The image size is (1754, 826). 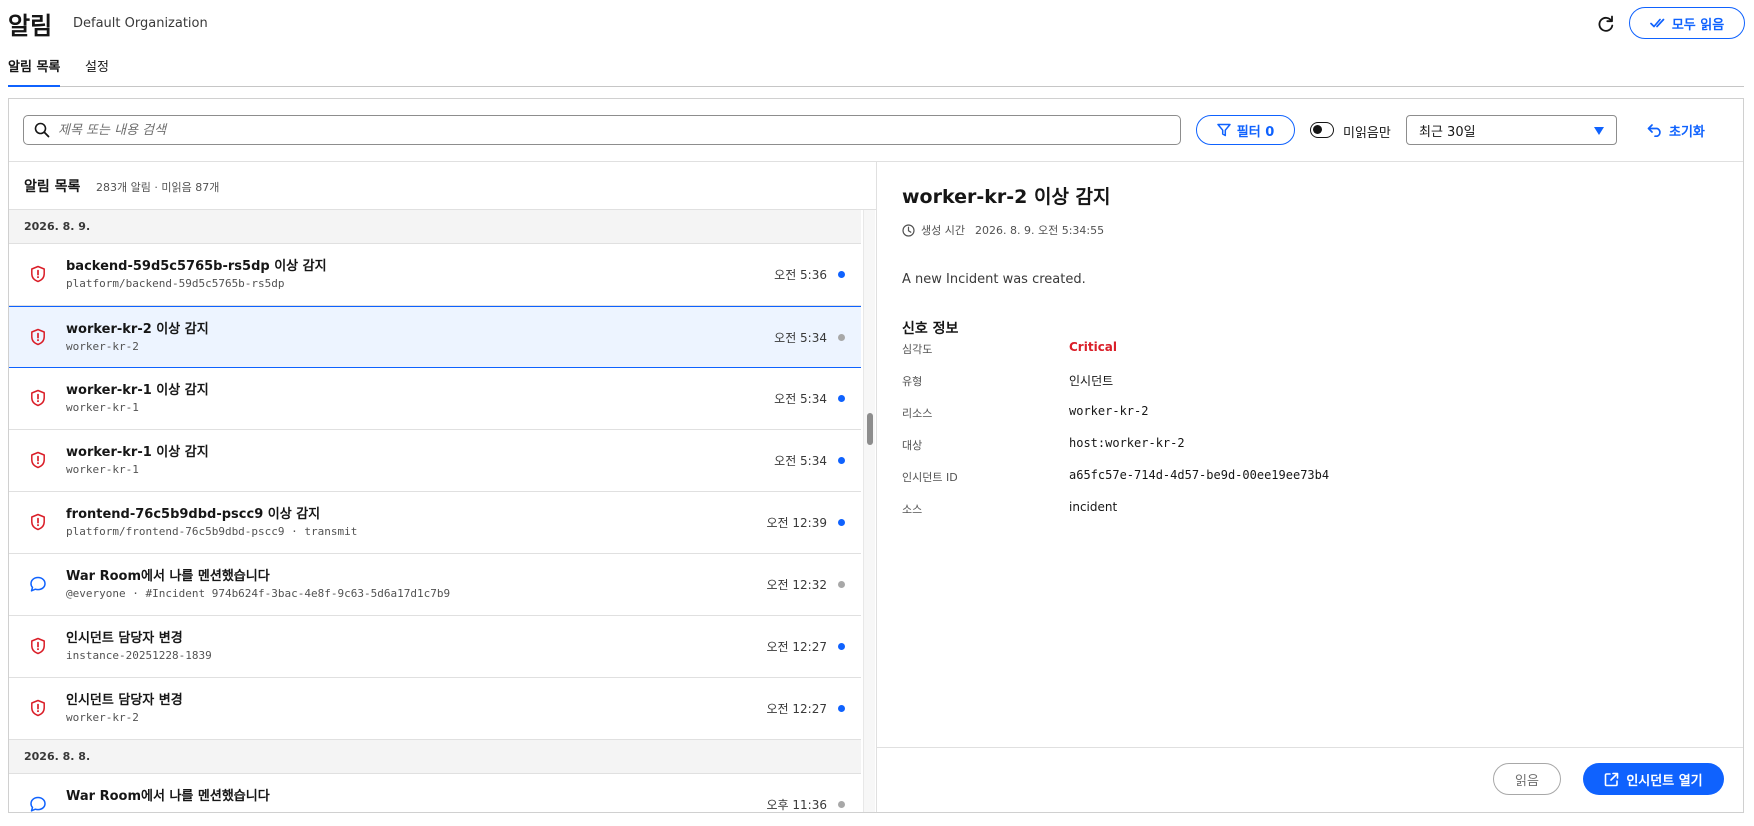 I want to click on tab-bar: 알림 목록 설정, so click(x=876, y=68).